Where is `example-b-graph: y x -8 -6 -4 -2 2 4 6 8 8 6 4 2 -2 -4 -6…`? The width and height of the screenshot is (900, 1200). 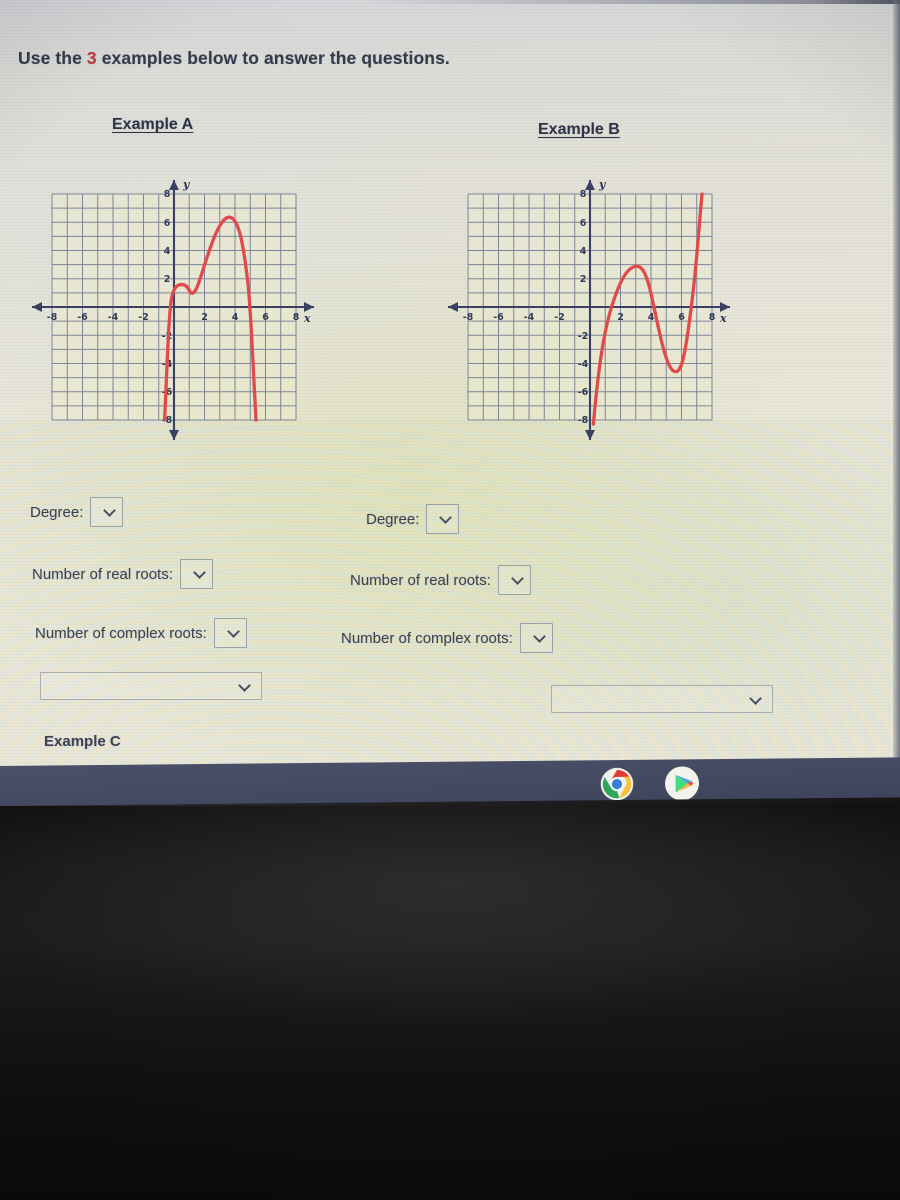
example-b-graph: y x -8 -6 -4 -2 2 4 6 8 8 6 4 2 -2 -4 -6… is located at coordinates (590, 317).